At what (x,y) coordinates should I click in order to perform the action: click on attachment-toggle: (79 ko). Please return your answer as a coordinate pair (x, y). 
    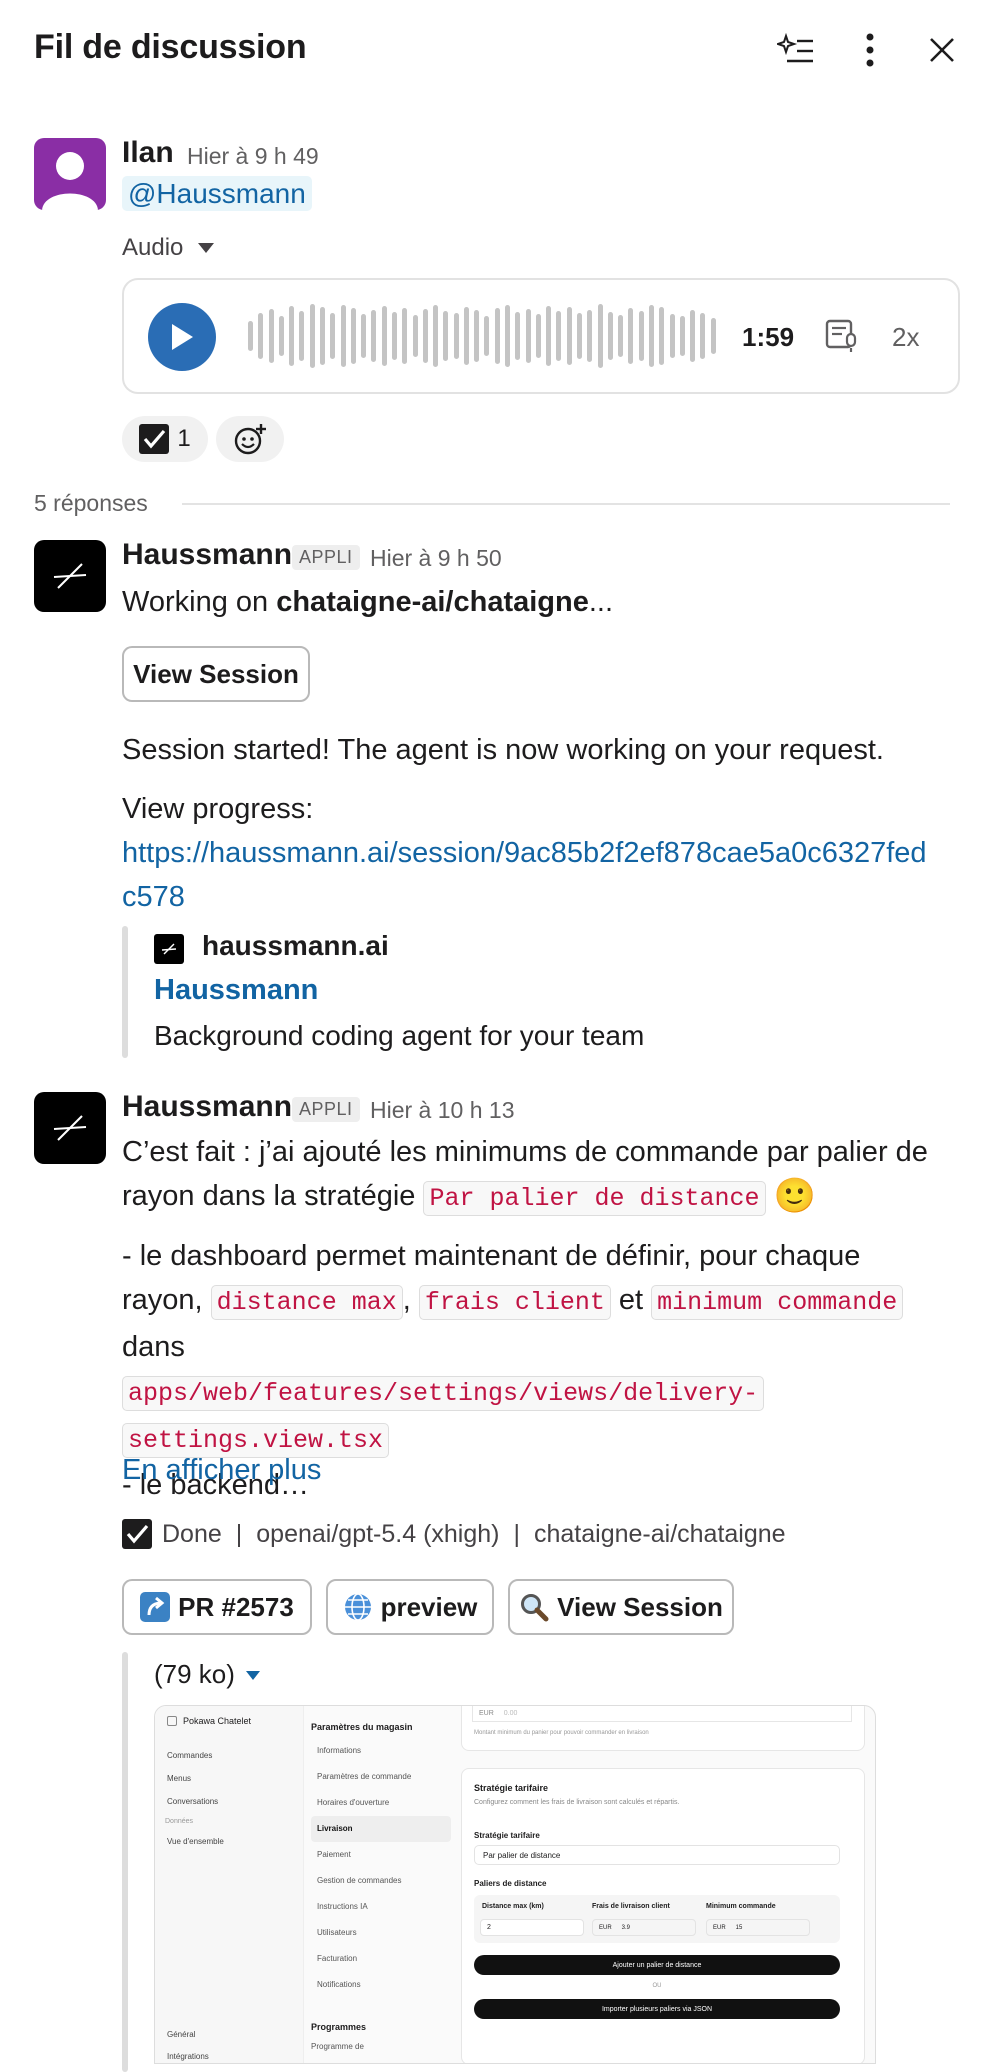
    Looking at the image, I should click on (207, 1674).